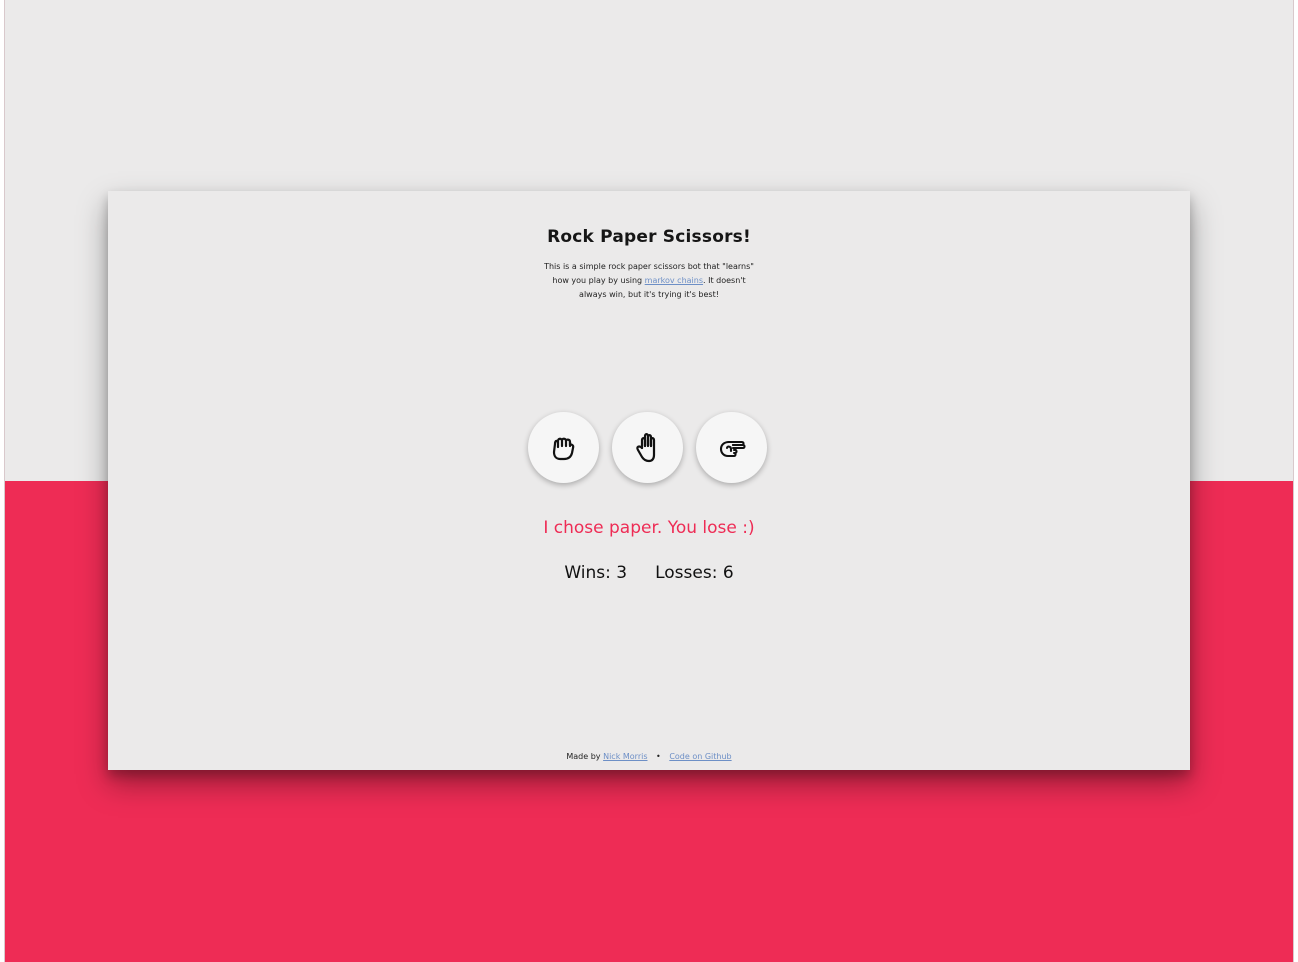 The width and height of the screenshot is (1298, 962). What do you see at coordinates (649, 756) in the screenshot?
I see `footer: Made by Nick Morris • Code on Github` at bounding box center [649, 756].